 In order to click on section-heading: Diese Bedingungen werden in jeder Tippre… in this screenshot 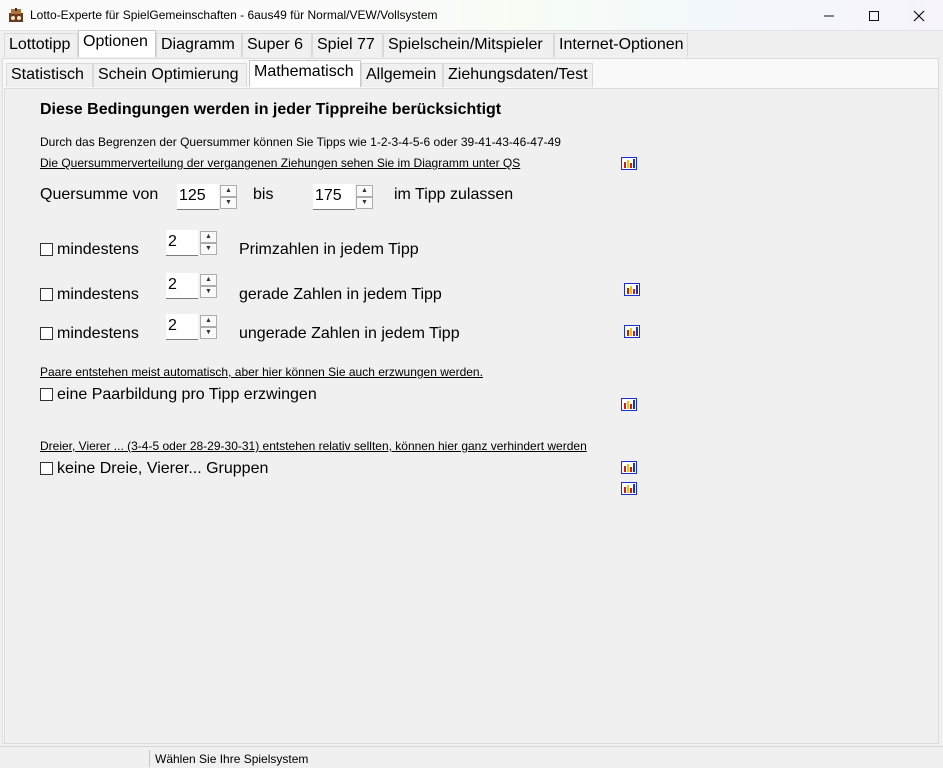, I will do `click(271, 109)`.